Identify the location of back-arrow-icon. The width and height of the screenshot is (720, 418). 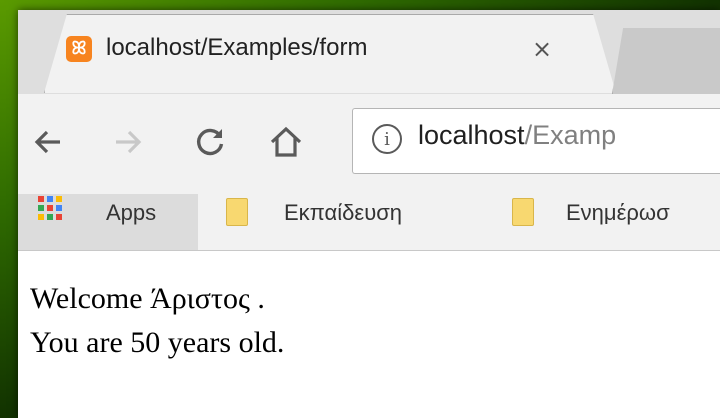
(47, 142).